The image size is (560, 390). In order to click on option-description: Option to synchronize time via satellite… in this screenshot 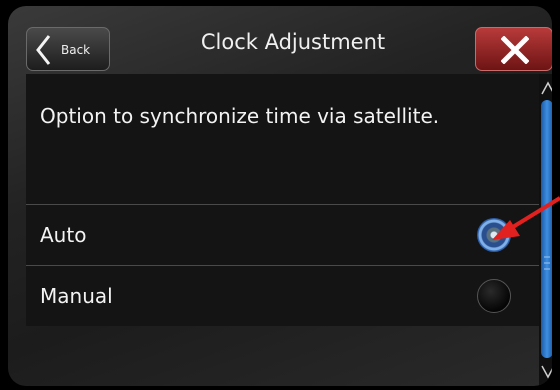, I will do `click(240, 116)`.